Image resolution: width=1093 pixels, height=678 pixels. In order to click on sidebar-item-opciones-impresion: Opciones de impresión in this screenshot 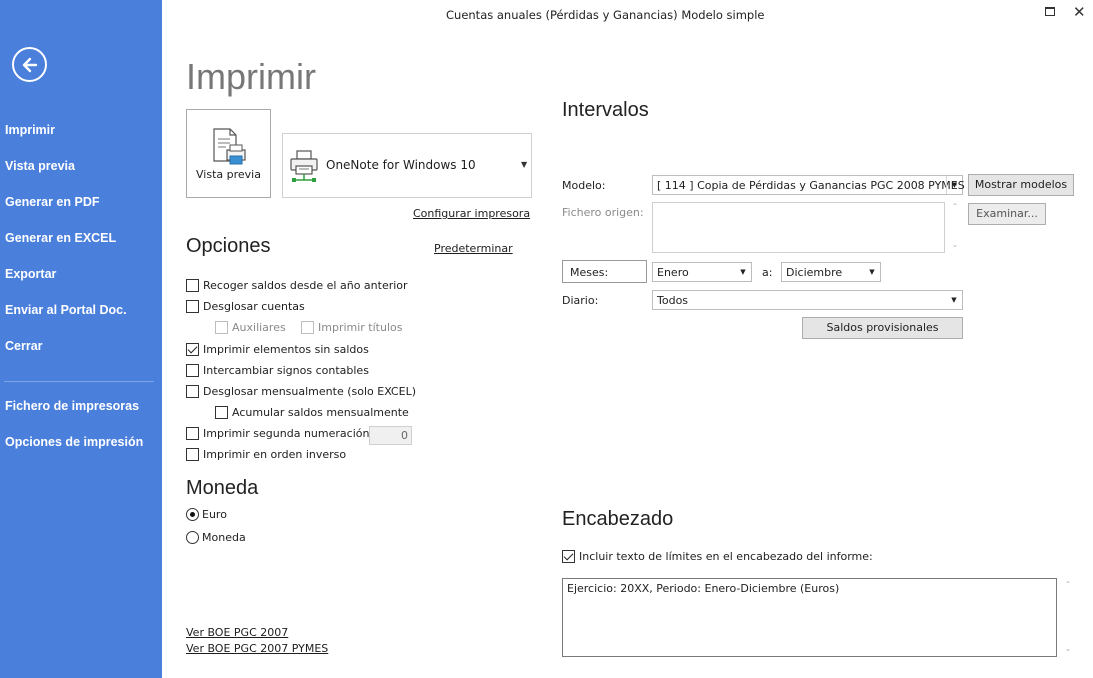, I will do `click(74, 442)`.